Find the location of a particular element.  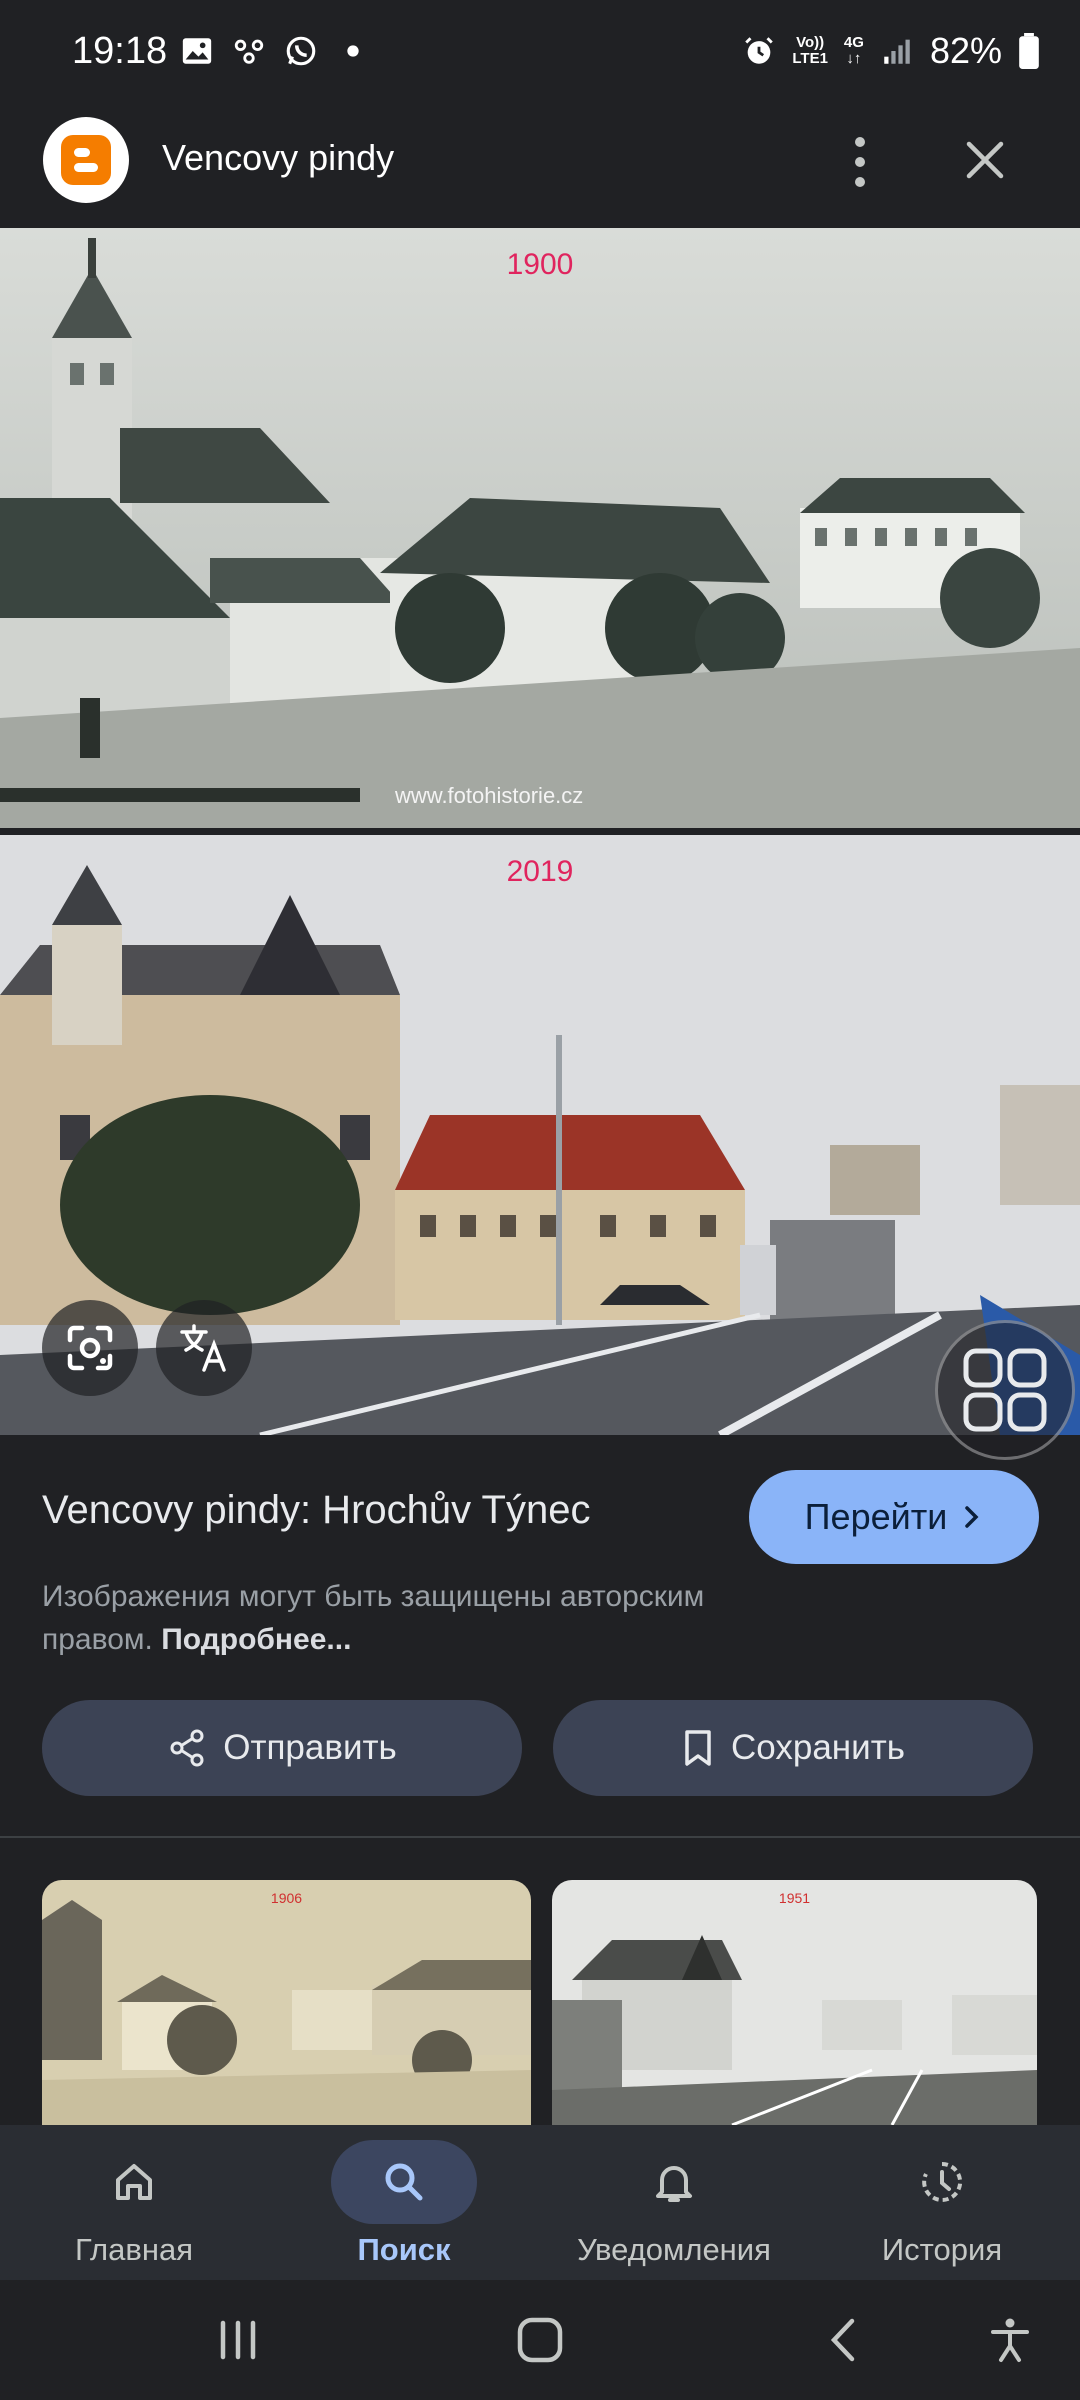

grid-icon is located at coordinates (1005, 1390).